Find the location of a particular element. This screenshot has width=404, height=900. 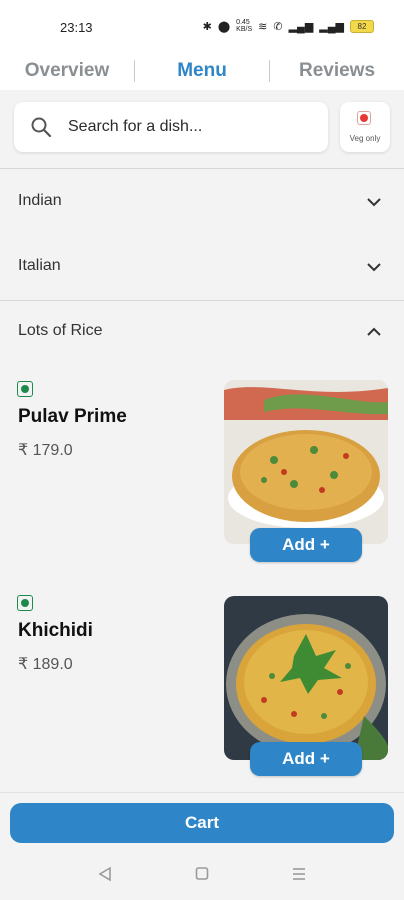

signal-icon-2: ▂▄▆ is located at coordinates (331, 26).